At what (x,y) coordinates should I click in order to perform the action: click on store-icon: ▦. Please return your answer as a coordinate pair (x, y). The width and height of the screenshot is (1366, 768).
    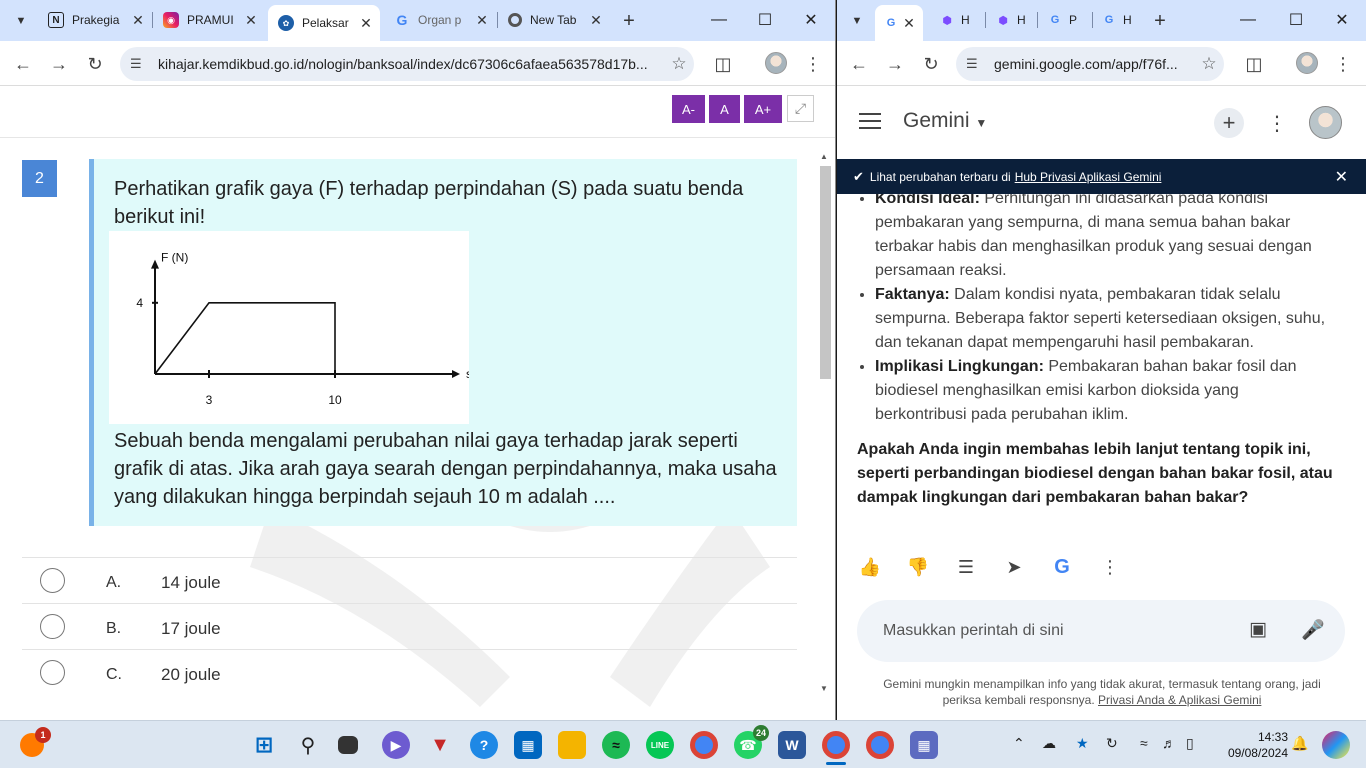
    Looking at the image, I should click on (528, 745).